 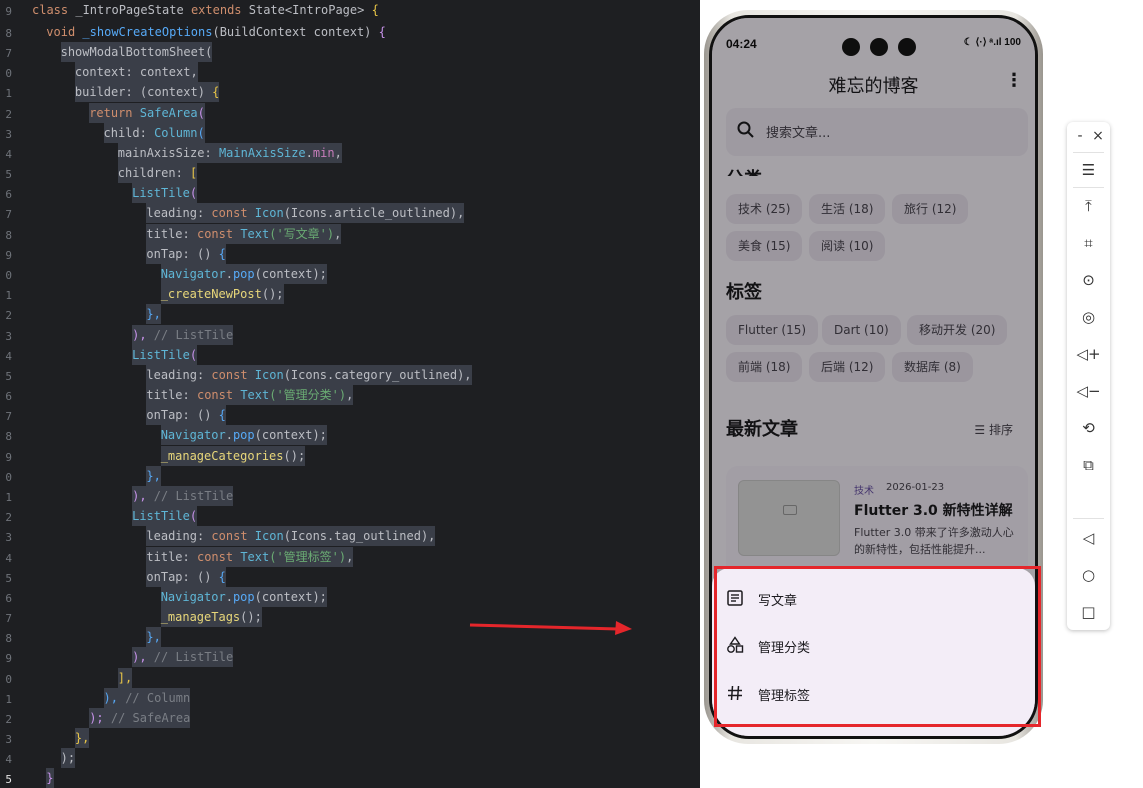 I want to click on code-line: }, so click(x=50, y=778).